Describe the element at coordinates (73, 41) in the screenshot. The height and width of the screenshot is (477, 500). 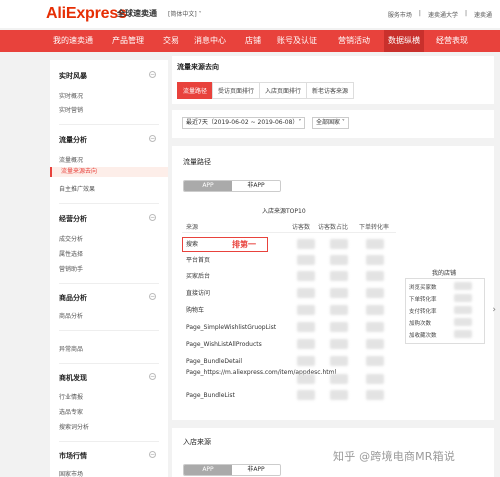
I see `nav-my-aliexpress: 我的速卖通` at that location.